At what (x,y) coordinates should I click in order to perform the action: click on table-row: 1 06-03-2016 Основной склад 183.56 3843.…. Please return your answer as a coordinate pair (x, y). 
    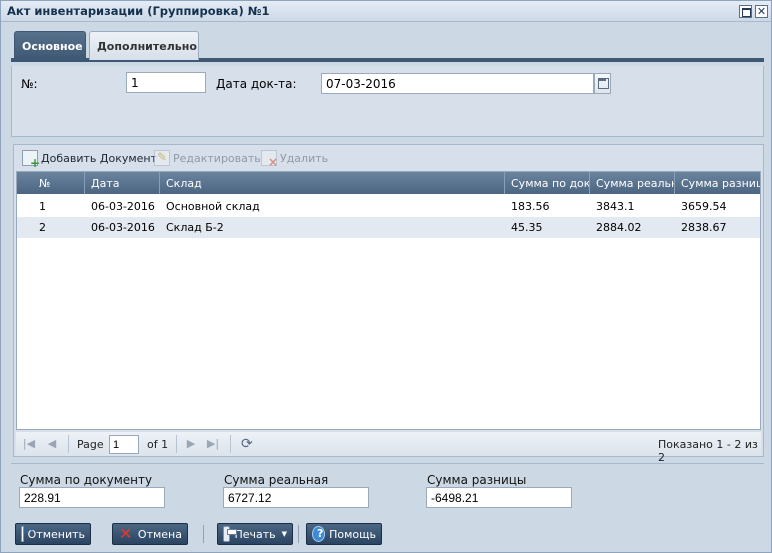
    Looking at the image, I should click on (388, 206).